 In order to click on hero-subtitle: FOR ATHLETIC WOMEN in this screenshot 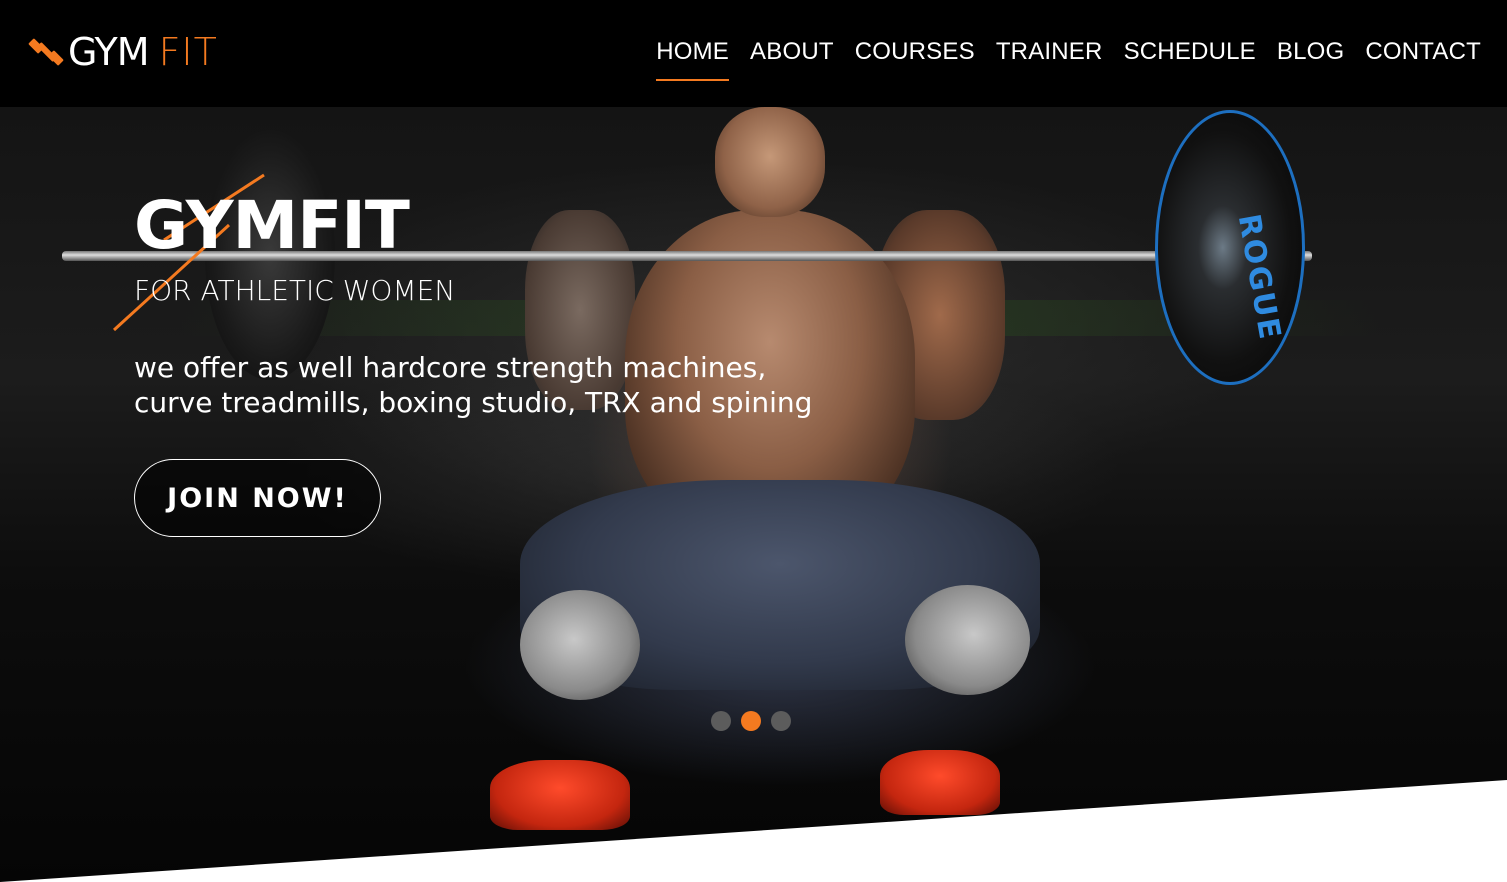, I will do `click(295, 290)`.